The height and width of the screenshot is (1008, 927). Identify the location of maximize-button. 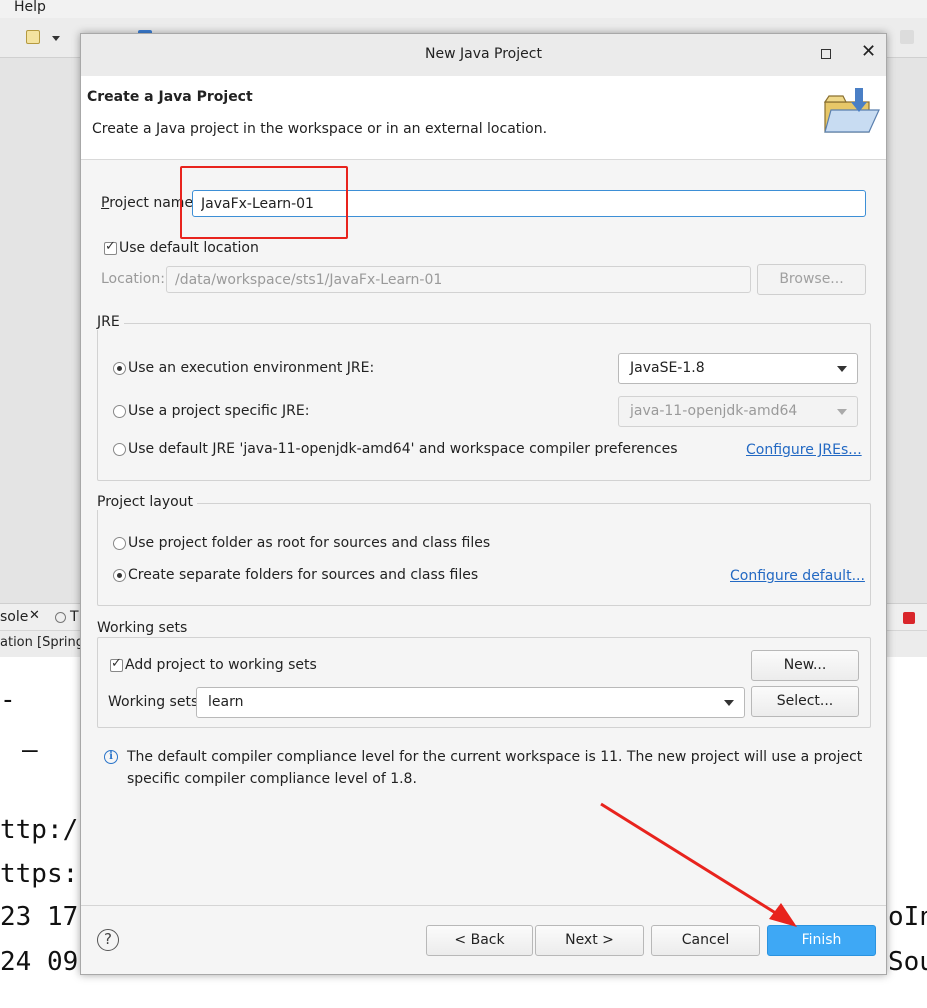
(827, 55).